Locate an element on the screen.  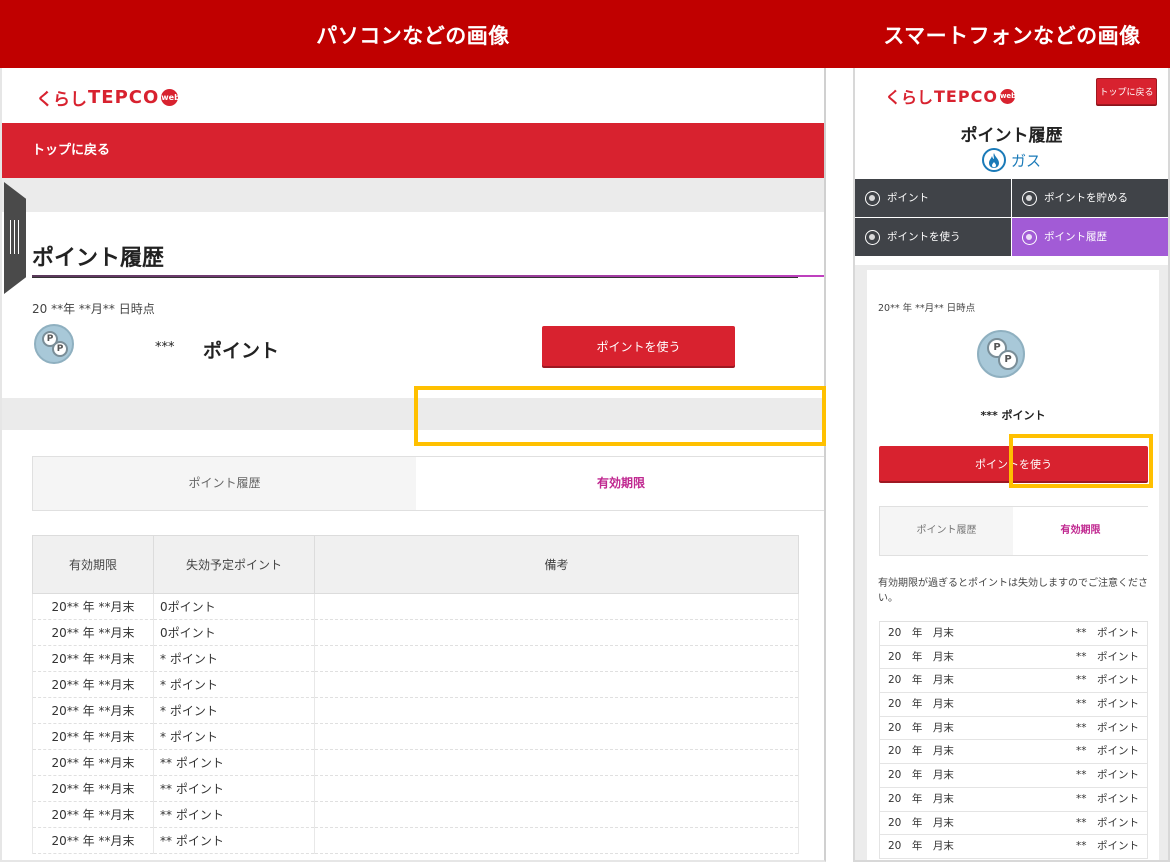
section-spacer is located at coordinates (413, 195).